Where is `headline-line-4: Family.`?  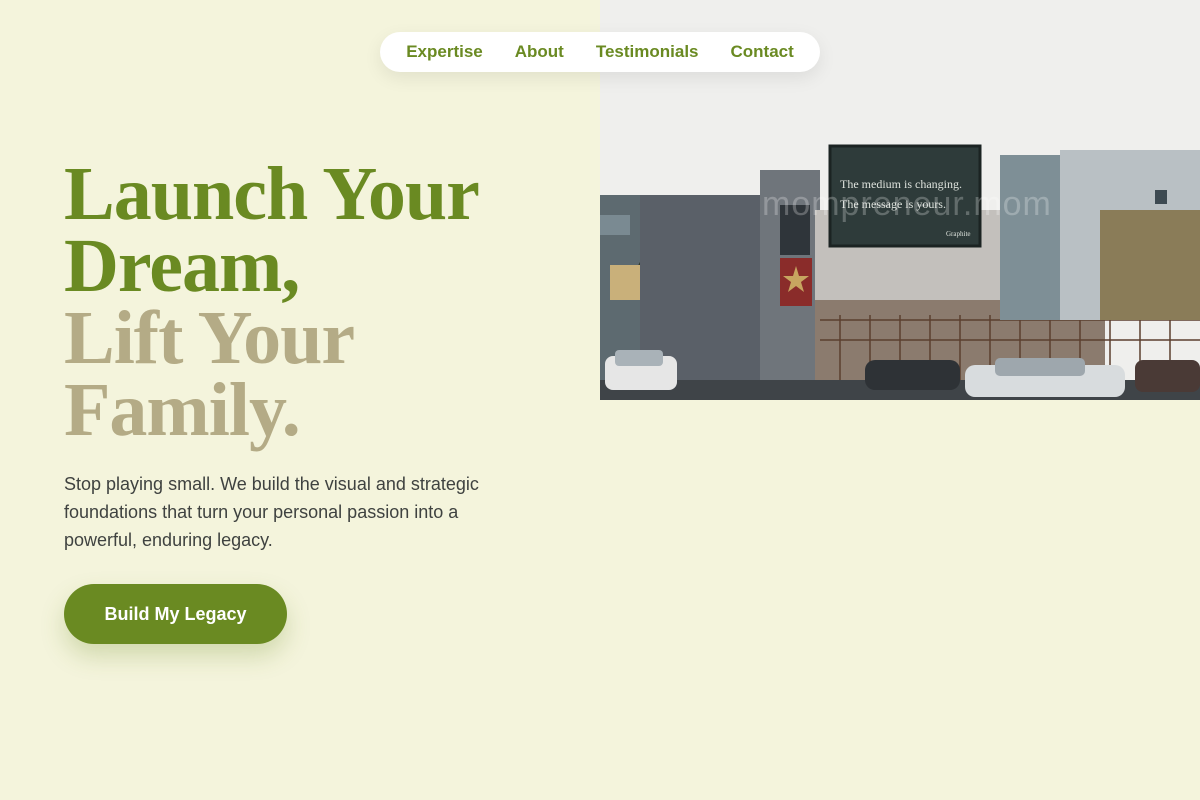
headline-line-4: Family. is located at coordinates (182, 410).